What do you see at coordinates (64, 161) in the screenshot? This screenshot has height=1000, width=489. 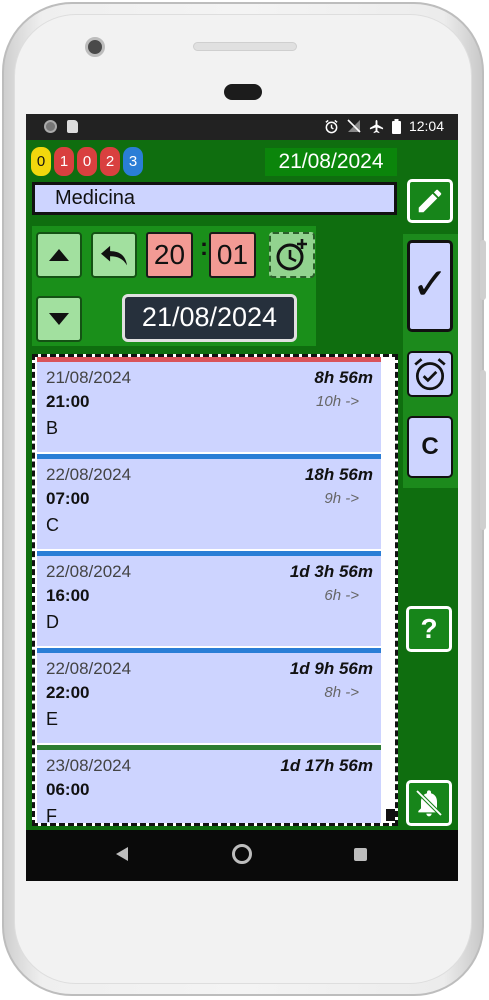 I see `badge-red-1: 1` at bounding box center [64, 161].